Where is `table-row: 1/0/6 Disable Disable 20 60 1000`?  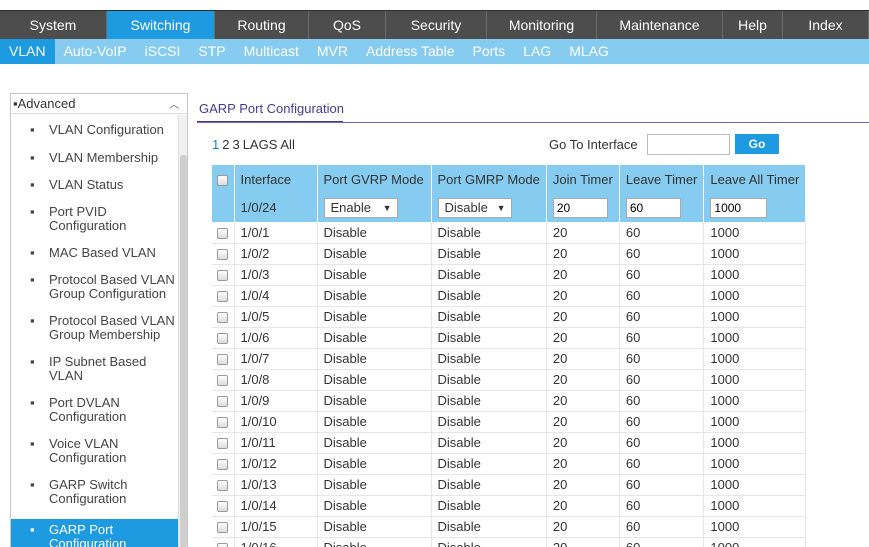
table-row: 1/0/6 Disable Disable 20 60 1000 is located at coordinates (509, 338).